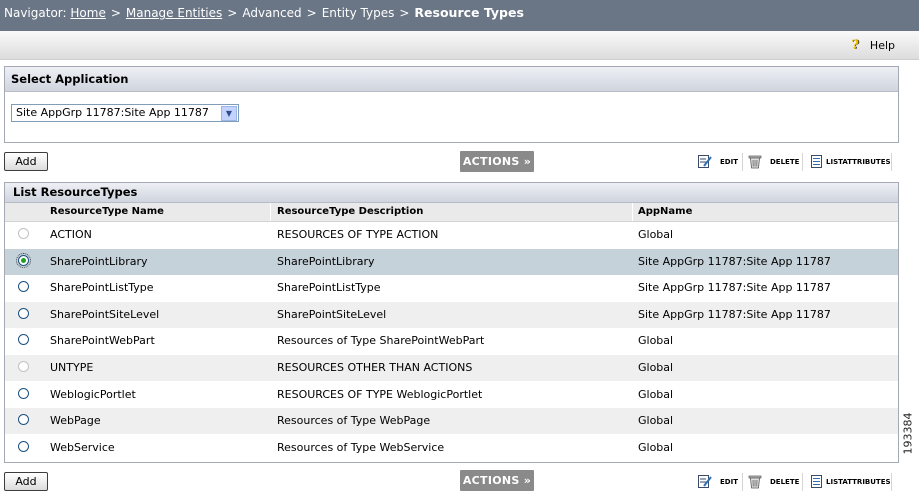 This screenshot has height=498, width=919. Describe the element at coordinates (105, 314) in the screenshot. I see `cell-name: SharePointSiteLevel` at that location.